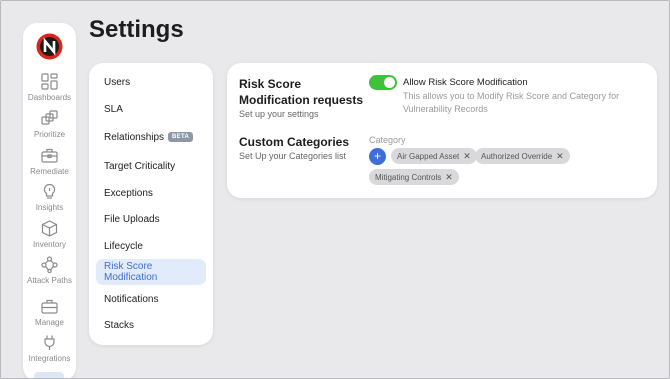 Image resolution: width=670 pixels, height=379 pixels. Describe the element at coordinates (49, 375) in the screenshot. I see `sidebar-item-settings-indicator` at that location.